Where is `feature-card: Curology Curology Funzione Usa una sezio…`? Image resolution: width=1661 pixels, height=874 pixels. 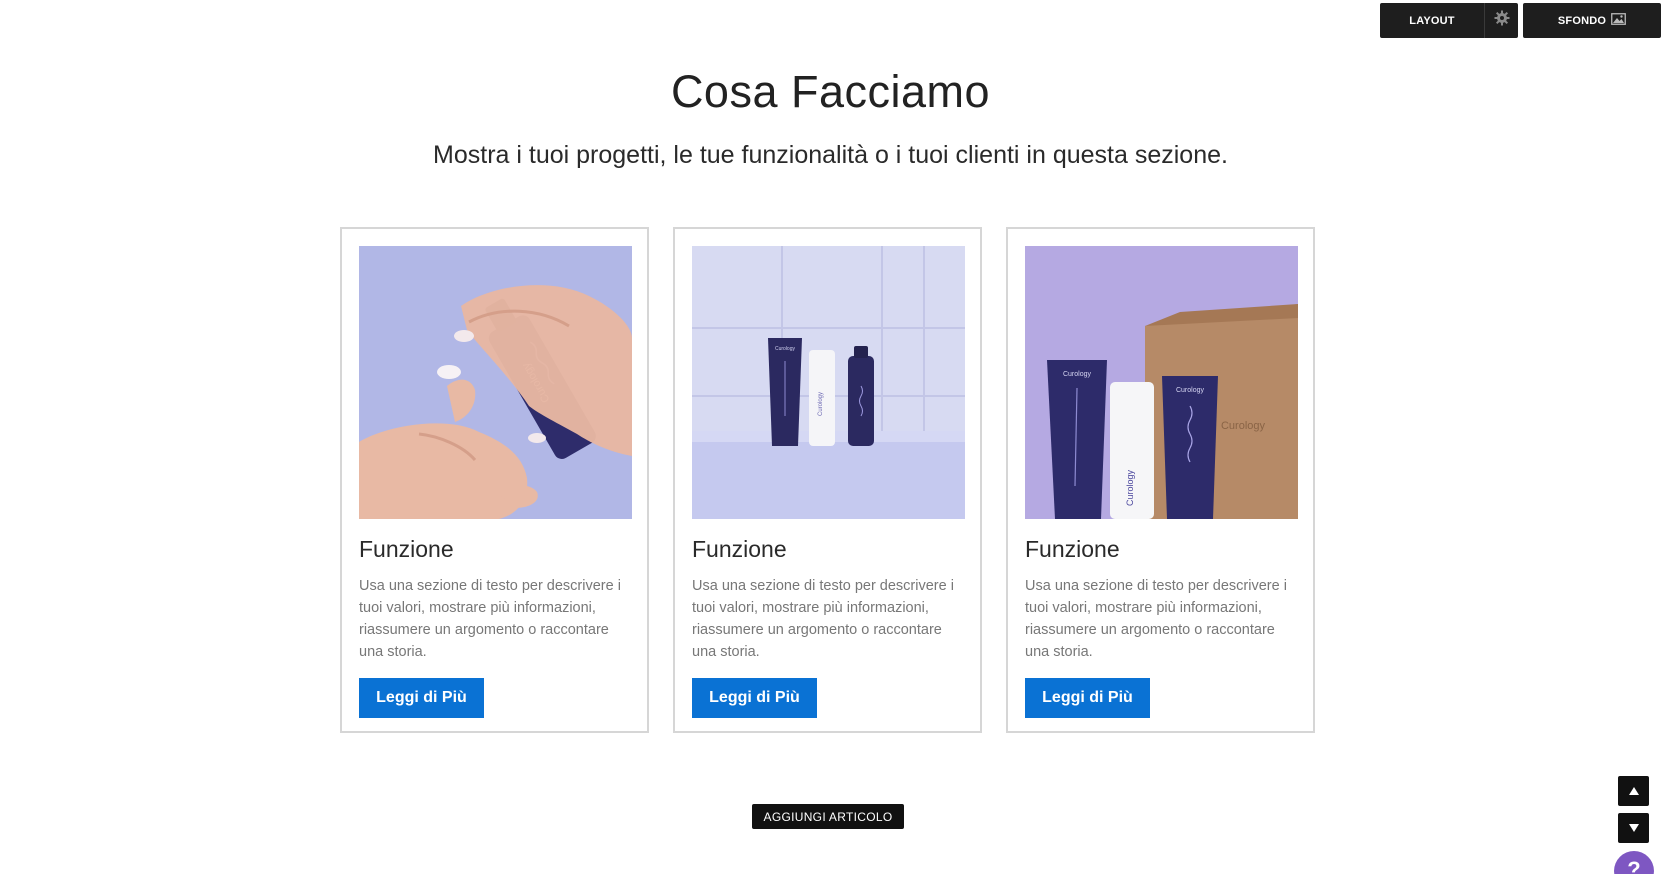 feature-card: Curology Curology Funzione Usa una sezio… is located at coordinates (827, 480).